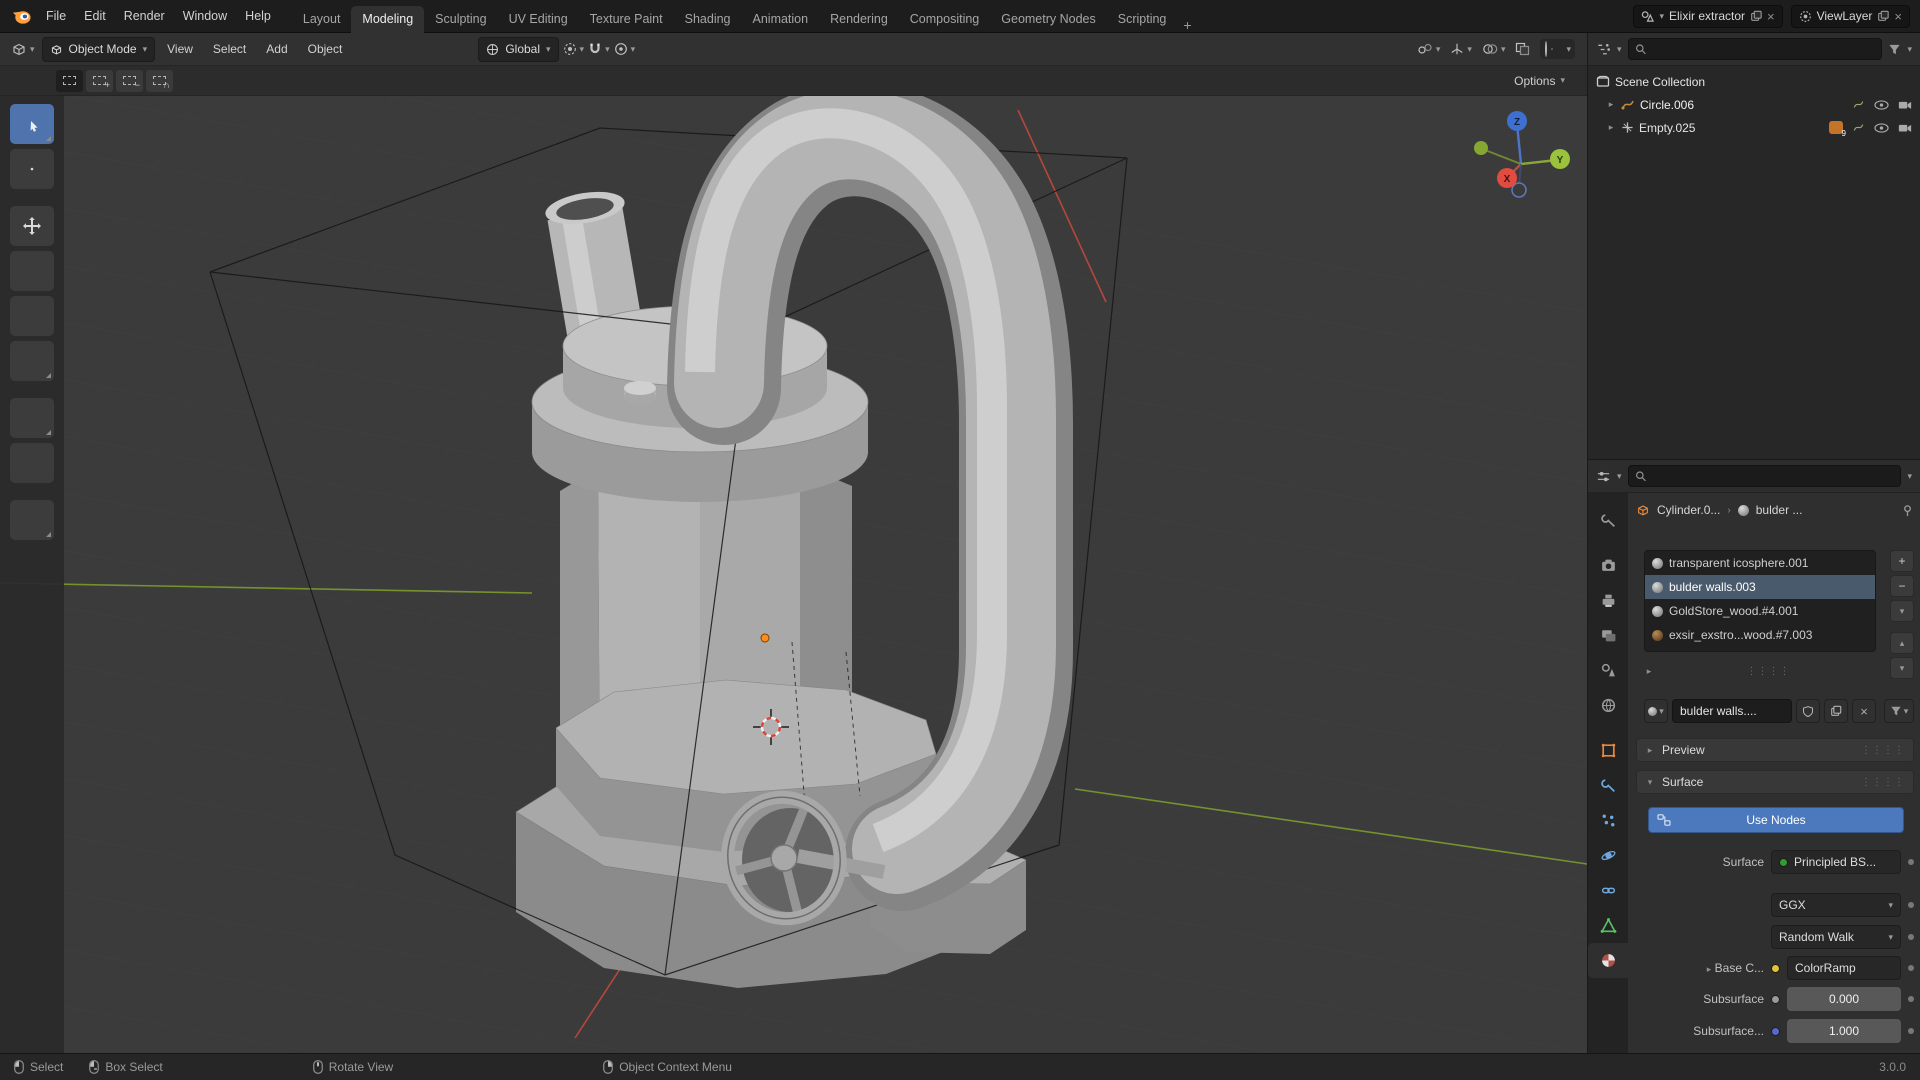 Image resolution: width=1920 pixels, height=1080 pixels. Describe the element at coordinates (859, 19) in the screenshot. I see `tab-rendering: Rendering` at that location.